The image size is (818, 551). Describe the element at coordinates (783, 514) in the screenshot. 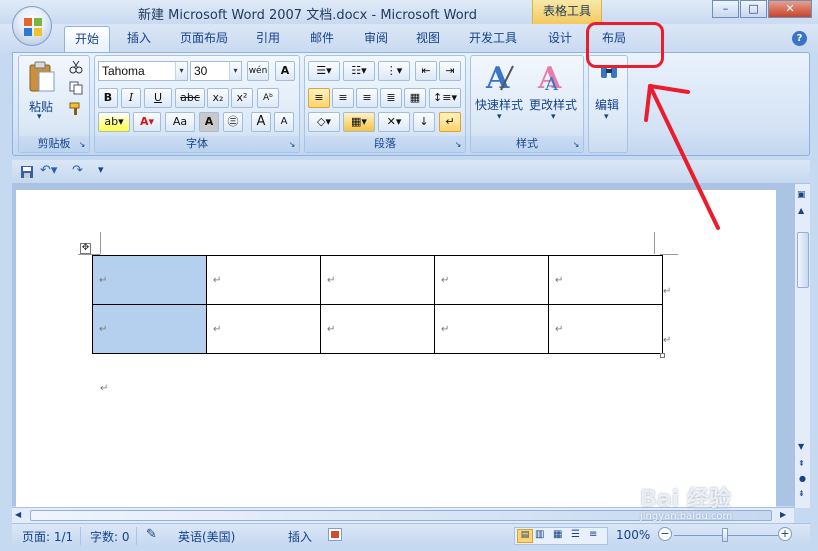

I see `scroll-right-icon: ▶` at that location.